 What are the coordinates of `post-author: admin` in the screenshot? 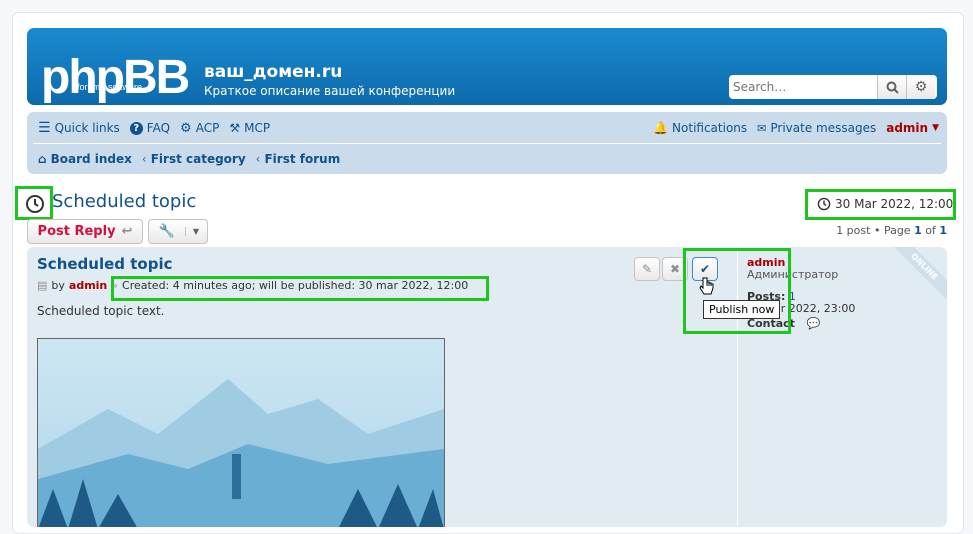 It's located at (88, 285).